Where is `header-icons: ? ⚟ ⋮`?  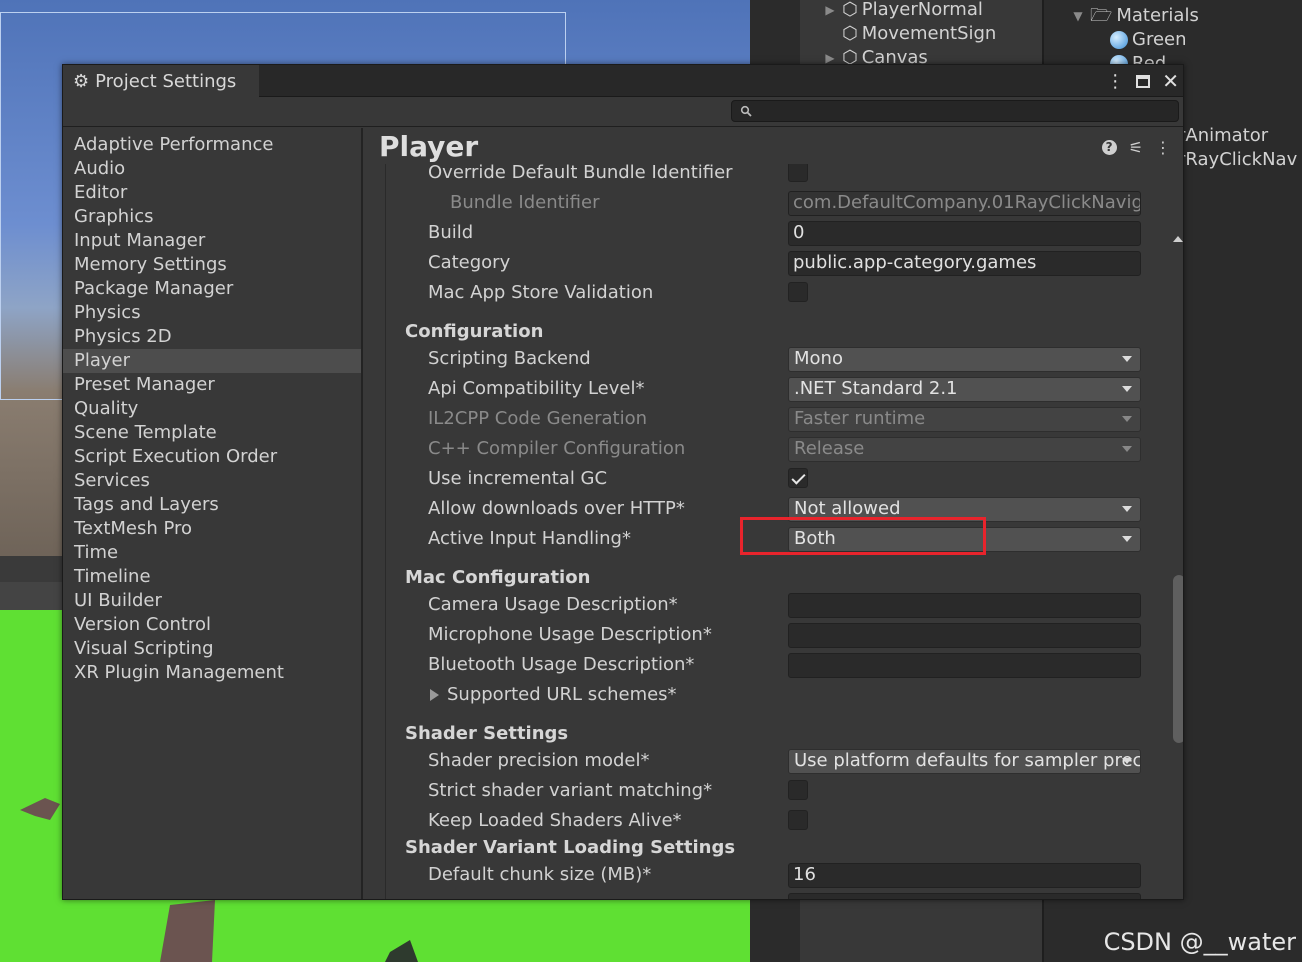 header-icons: ? ⚟ ⋮ is located at coordinates (1136, 147).